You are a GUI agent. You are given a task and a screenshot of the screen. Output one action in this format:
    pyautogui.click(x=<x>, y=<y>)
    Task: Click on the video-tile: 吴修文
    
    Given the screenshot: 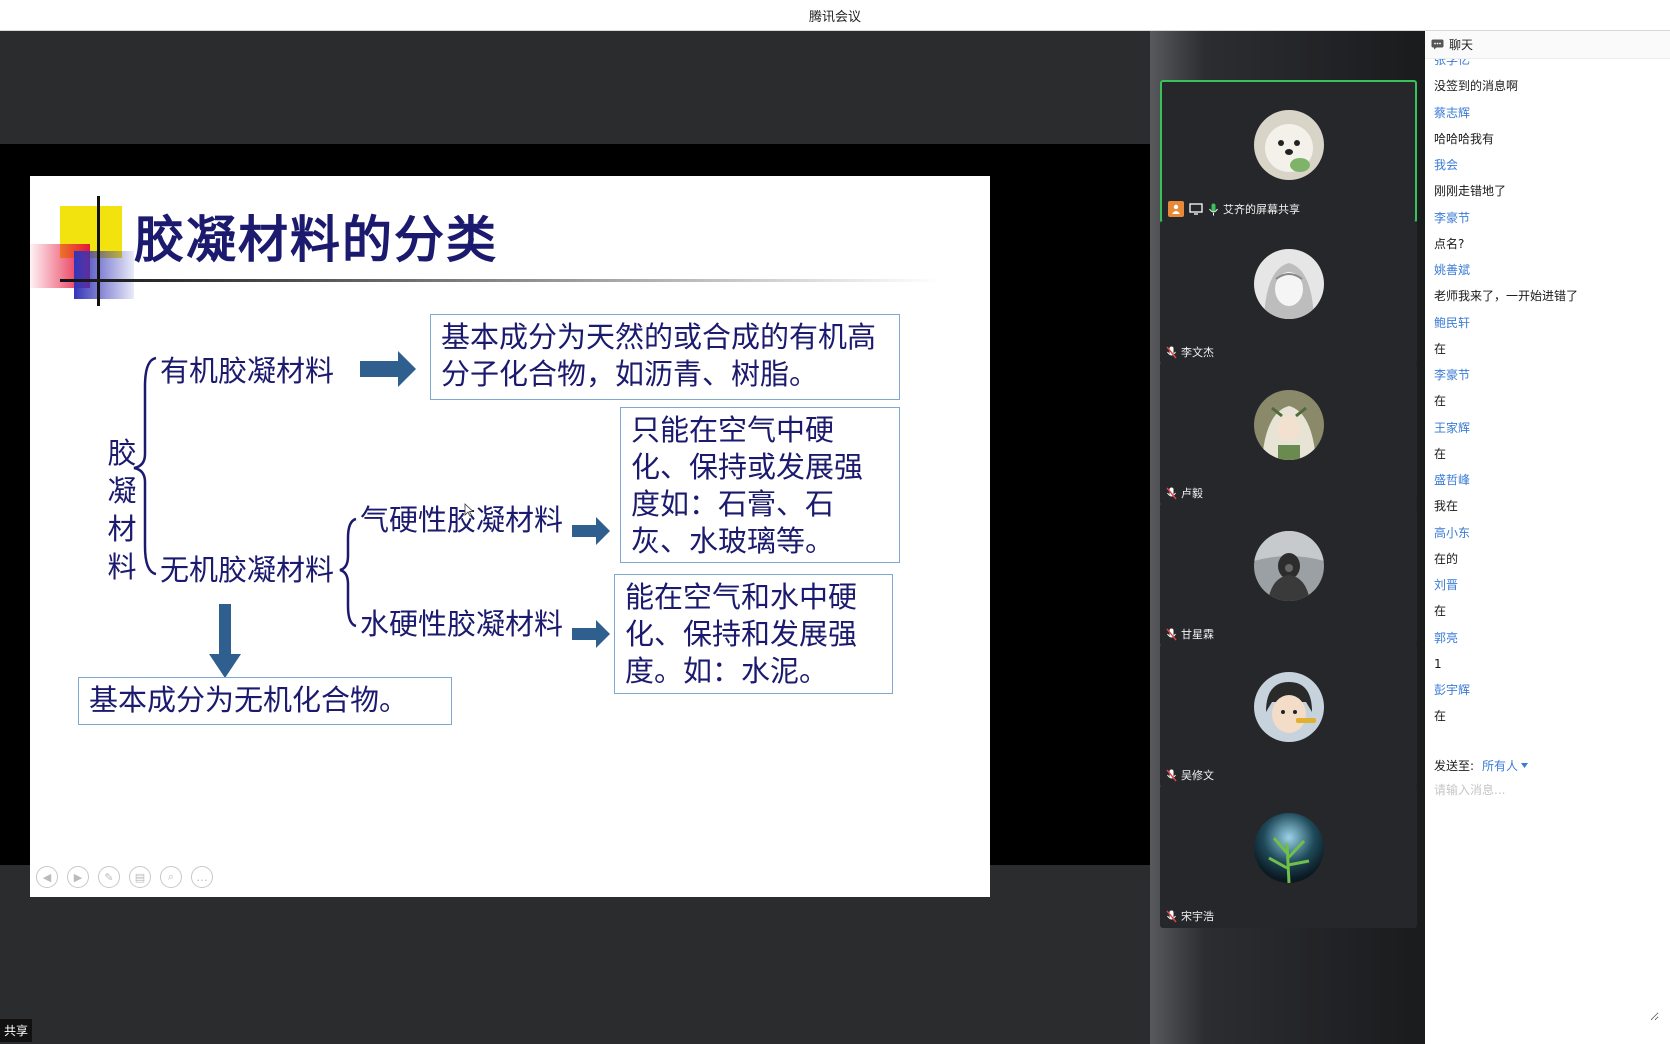 What is the action you would take?
    pyautogui.click(x=1288, y=715)
    